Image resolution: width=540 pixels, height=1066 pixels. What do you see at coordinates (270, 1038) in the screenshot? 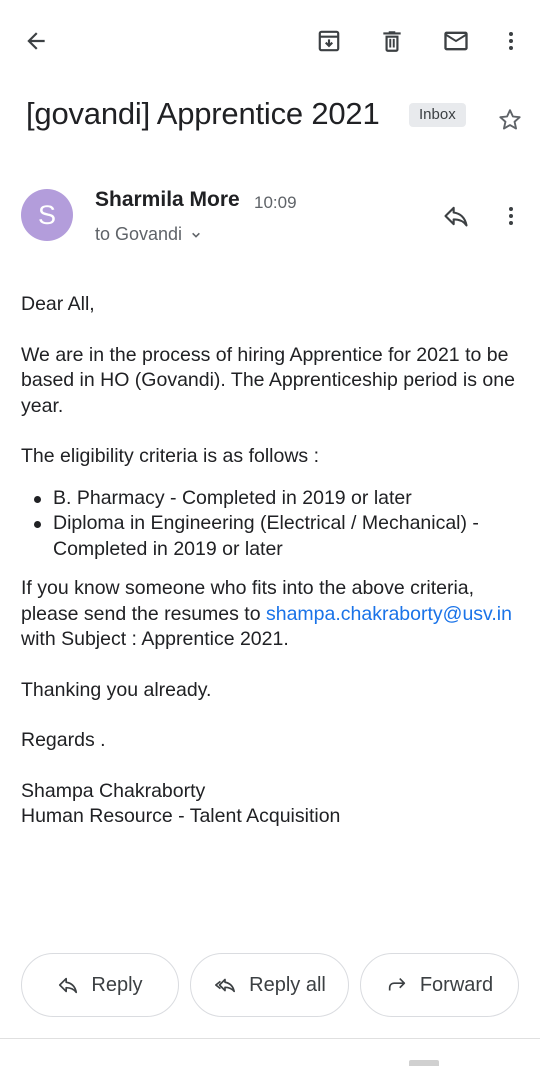
I see `bottom-divider` at bounding box center [270, 1038].